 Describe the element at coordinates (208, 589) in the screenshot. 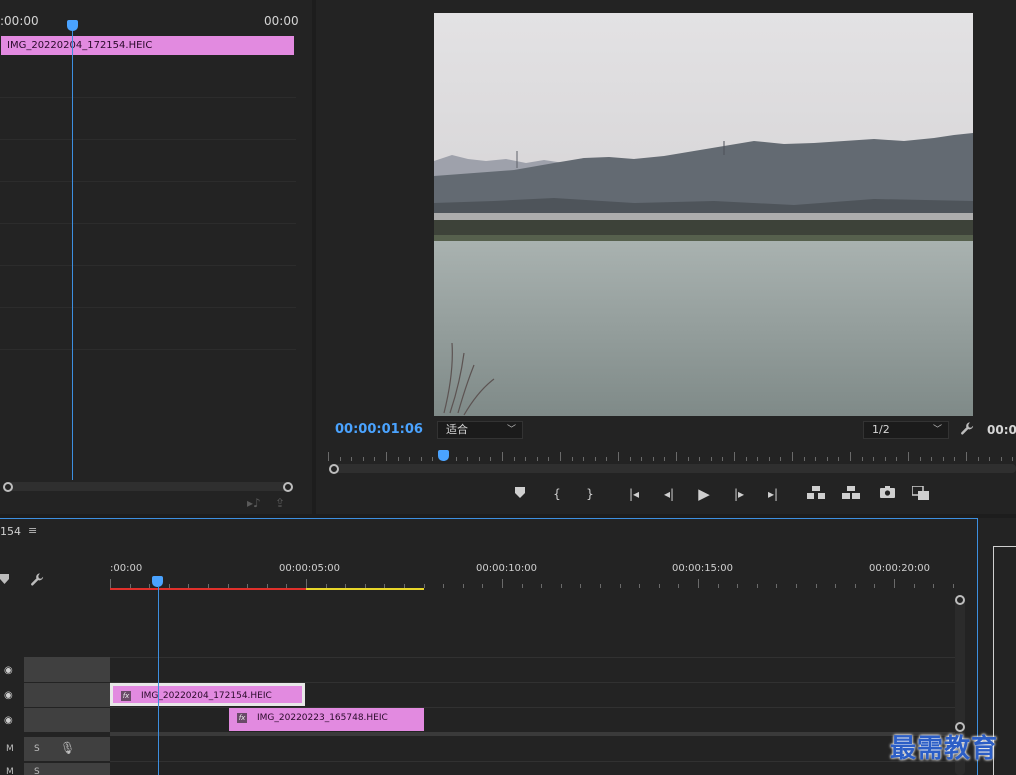

I see `render-bar-red` at that location.